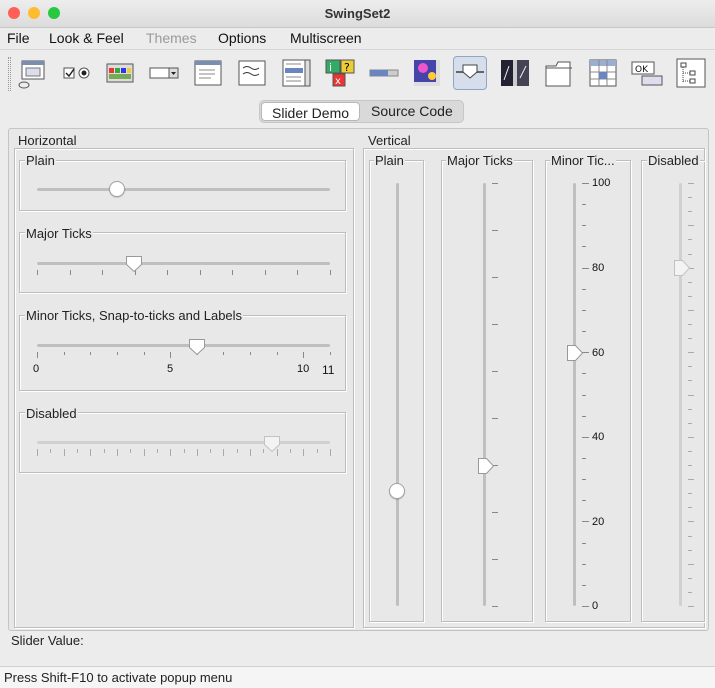 The width and height of the screenshot is (715, 688). What do you see at coordinates (183, 442) in the screenshot?
I see `h-disabled-track` at bounding box center [183, 442].